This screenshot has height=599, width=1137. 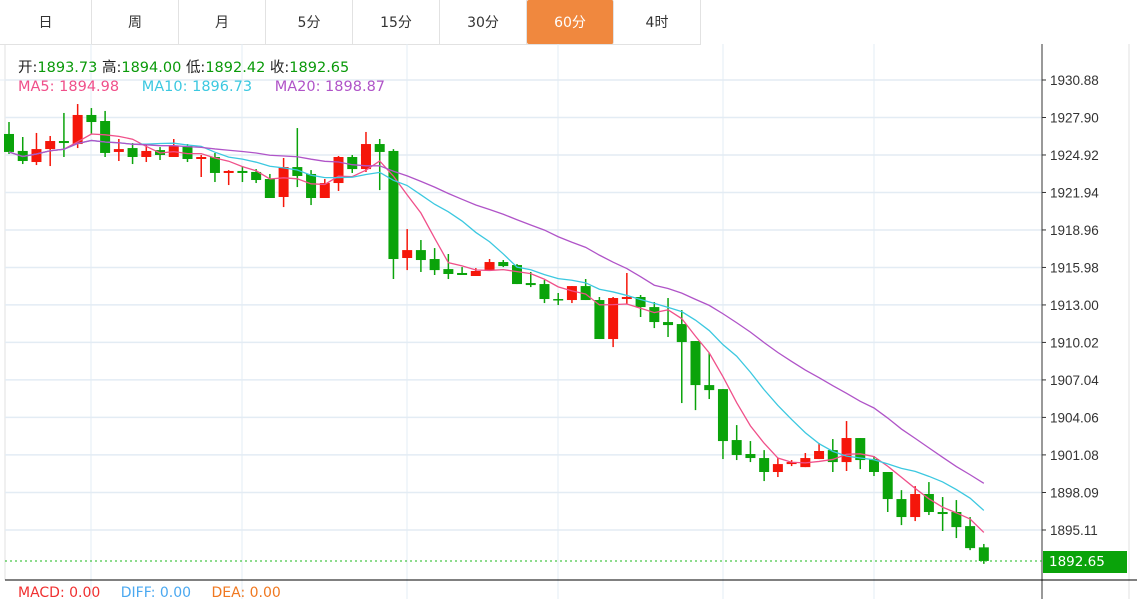 What do you see at coordinates (246, 592) in the screenshot?
I see `dea-value: DEA: 0.00` at bounding box center [246, 592].